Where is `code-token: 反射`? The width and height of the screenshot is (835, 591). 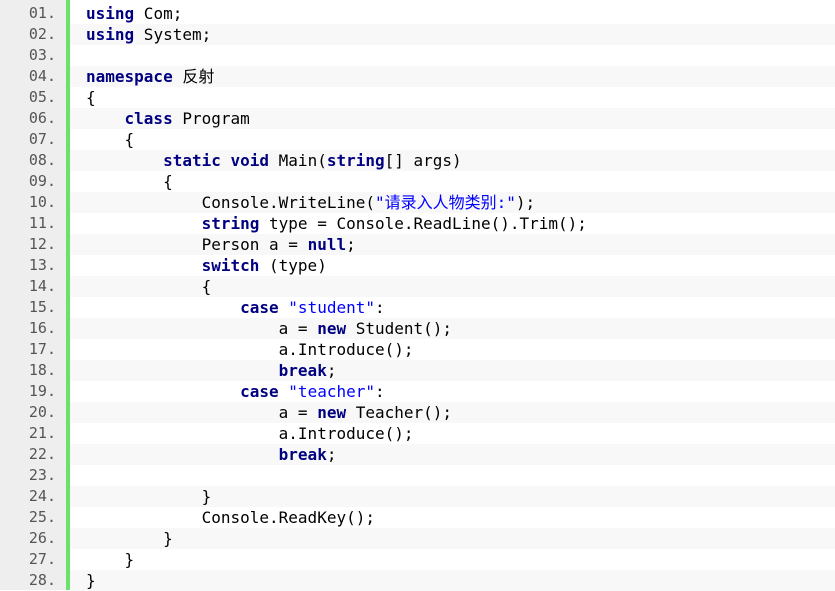 code-token: 反射 is located at coordinates (198, 76).